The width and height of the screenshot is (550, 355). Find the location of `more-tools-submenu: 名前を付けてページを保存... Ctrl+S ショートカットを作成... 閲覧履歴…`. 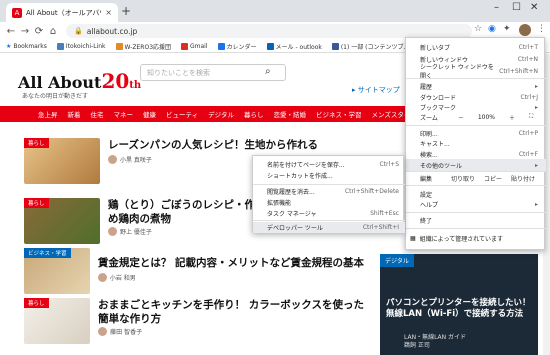

more-tools-submenu: 名前を付けてページを保存... Ctrl+S ショートカットを作成... 閲覧履歴… is located at coordinates (328, 194).